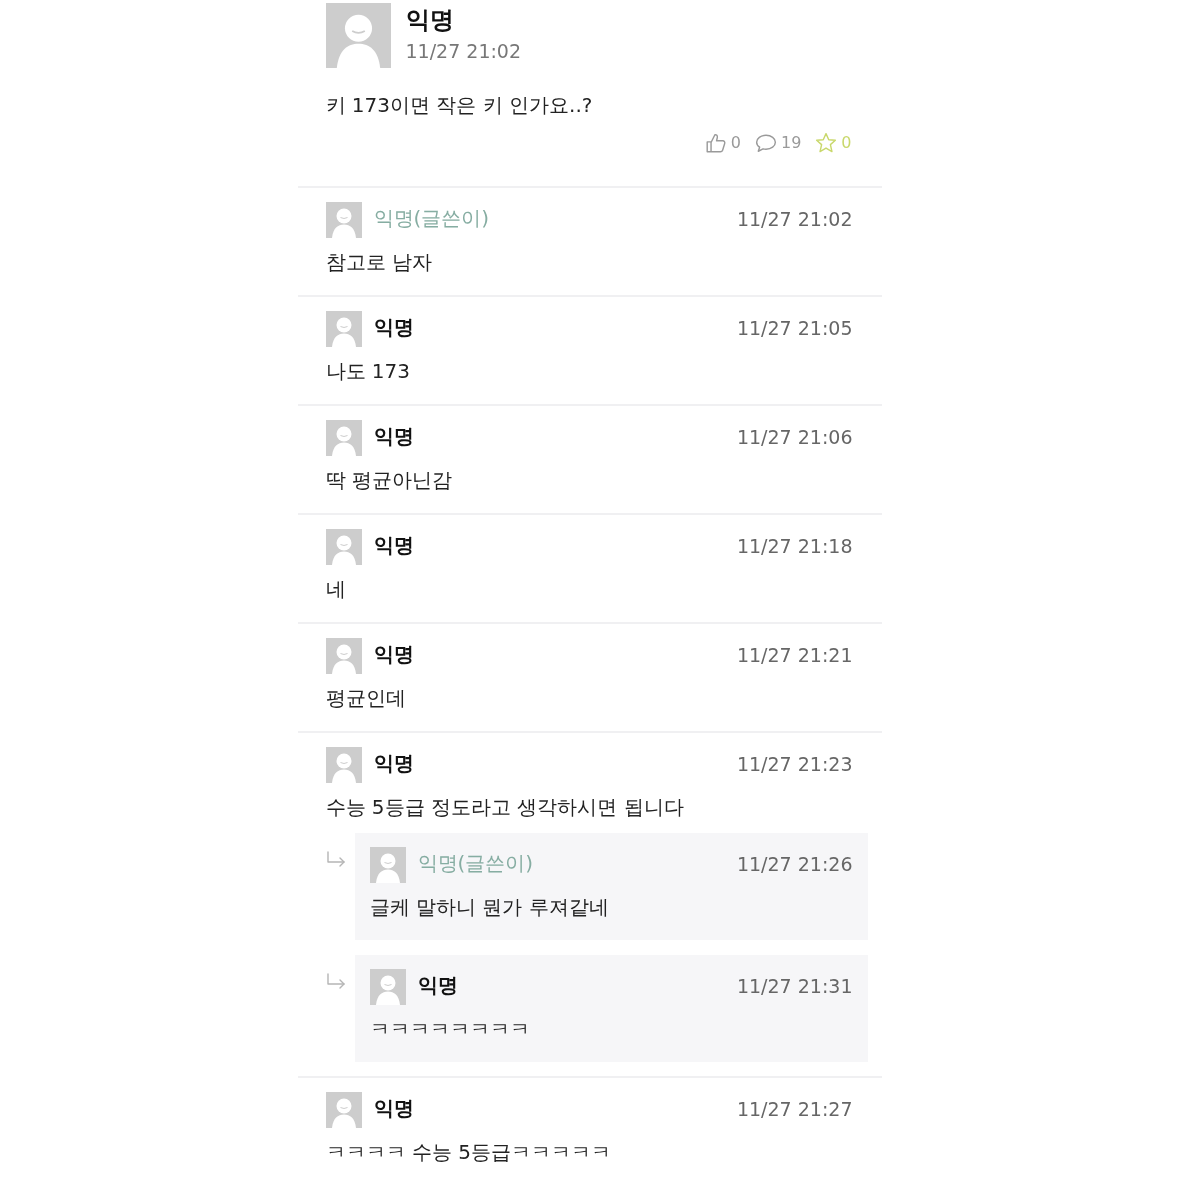 The width and height of the screenshot is (1179, 1185). Describe the element at coordinates (794, 864) in the screenshot. I see `comment-time: 11/27 21:26` at that location.